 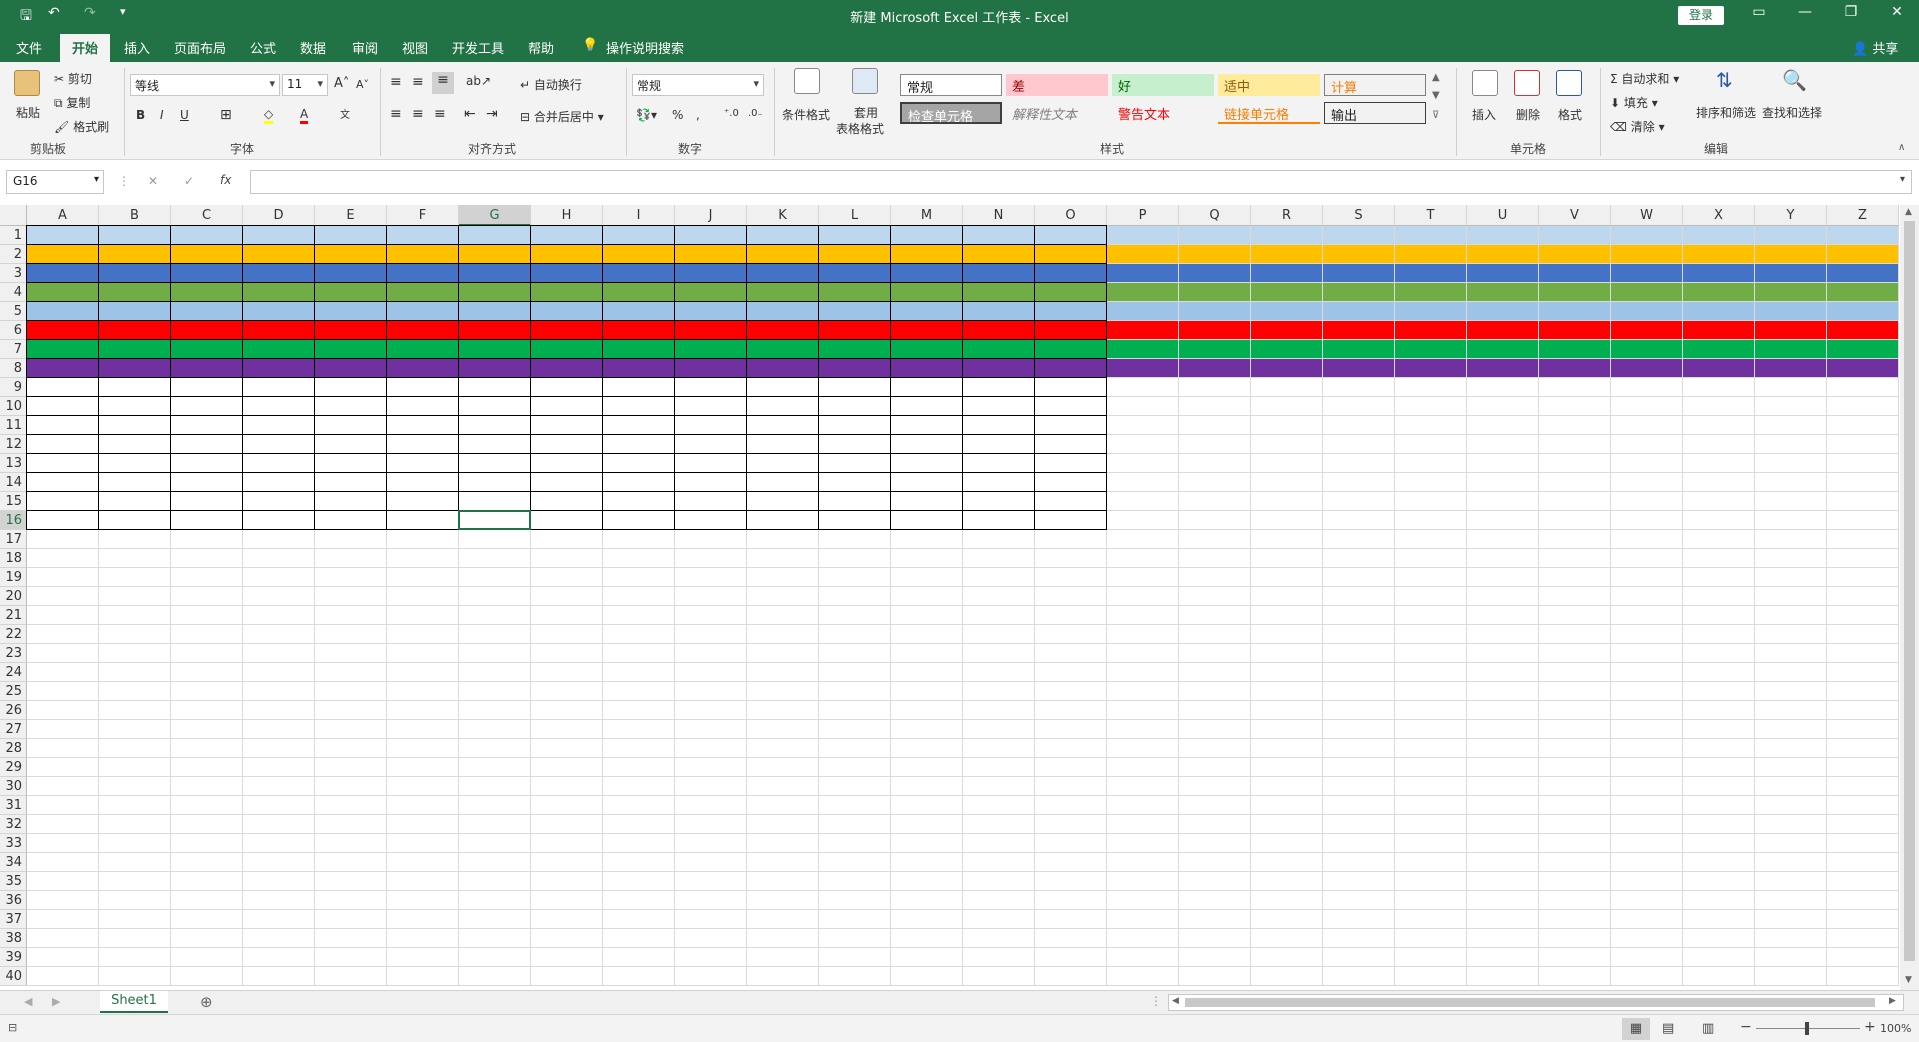 I want to click on prev-sheet-icon: ◀, so click(x=28, y=1001).